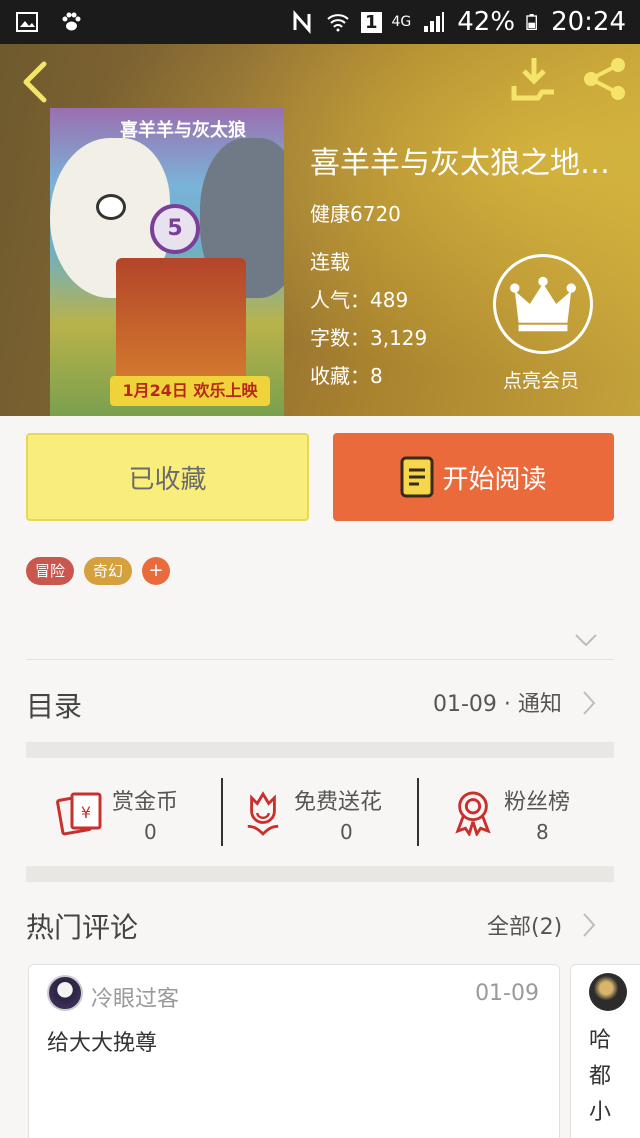  I want to click on flower-label: 免费送花, so click(338, 802).